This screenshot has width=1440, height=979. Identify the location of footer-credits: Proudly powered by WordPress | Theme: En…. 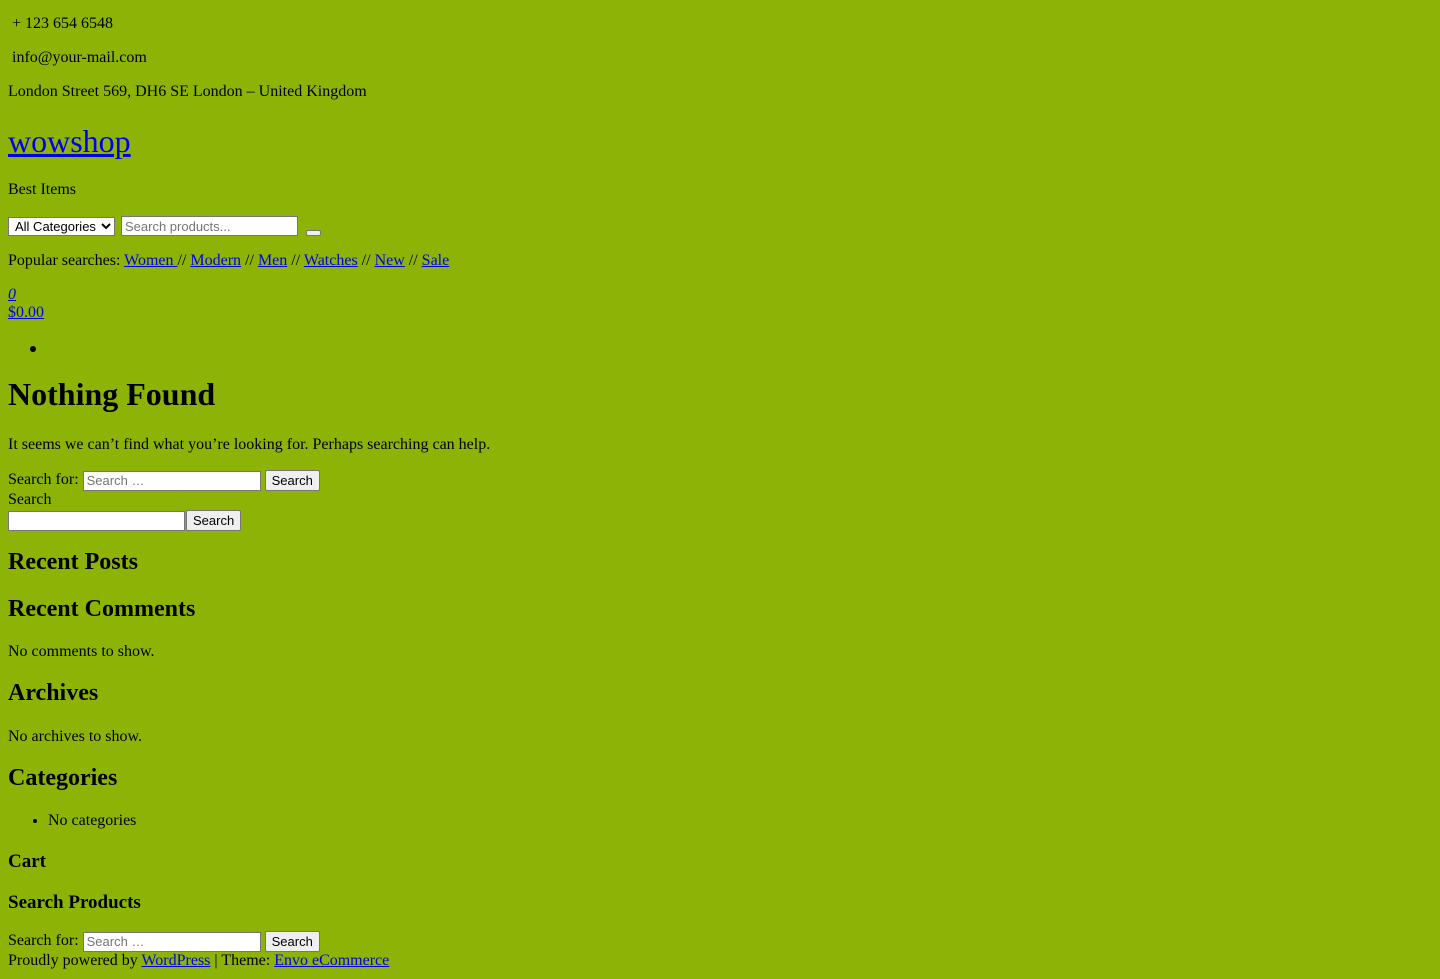
(198, 961).